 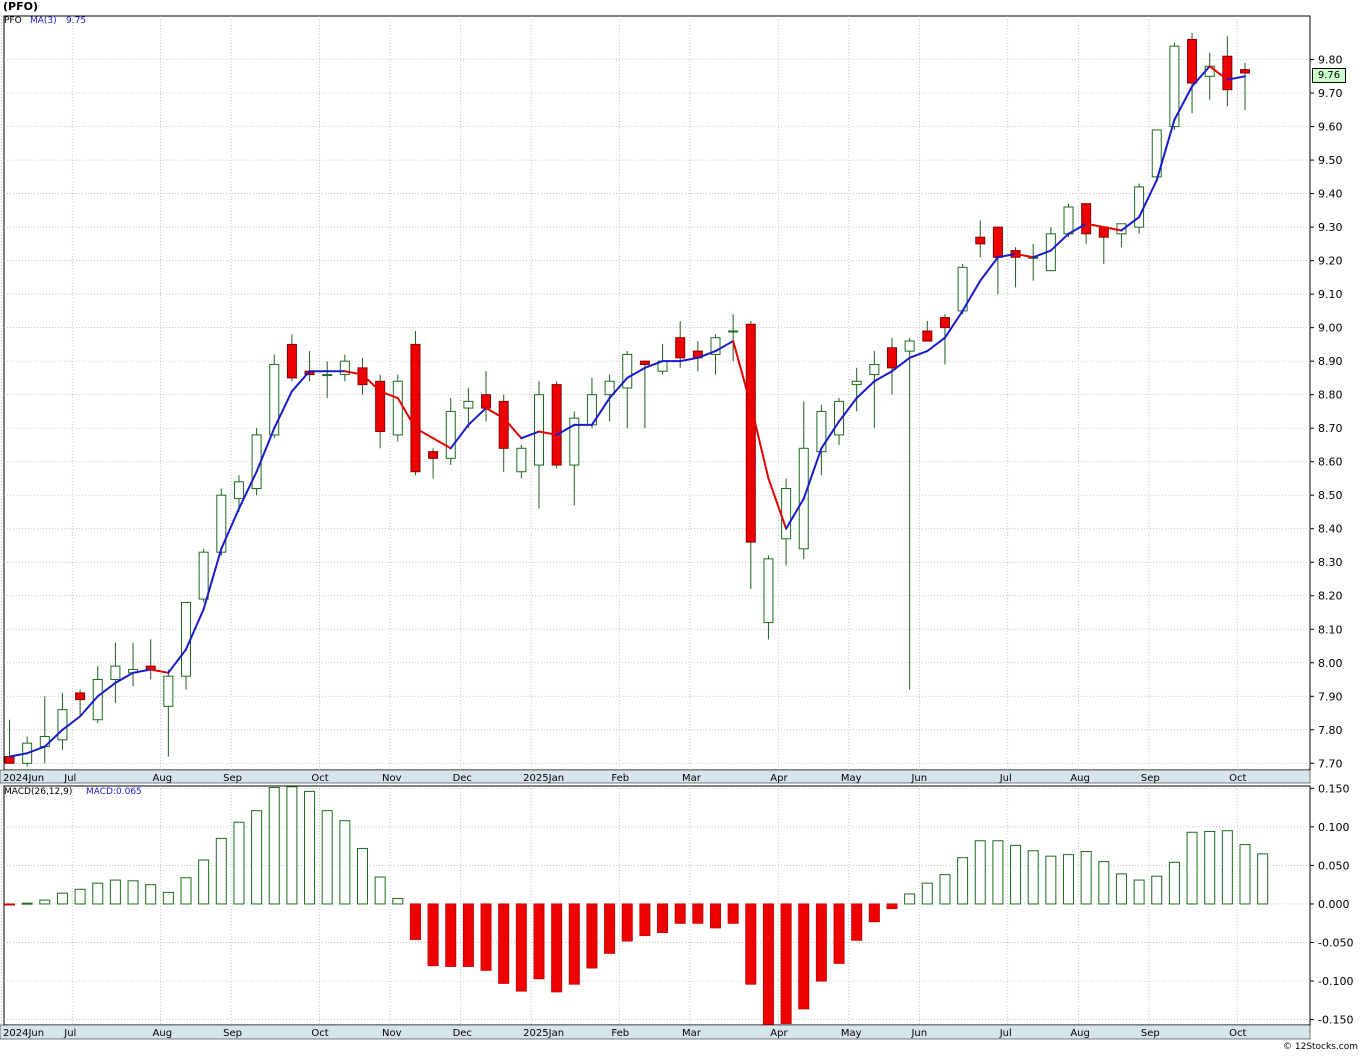 What do you see at coordinates (779, 1033) in the screenshot?
I see `macd-month-label: Apr` at bounding box center [779, 1033].